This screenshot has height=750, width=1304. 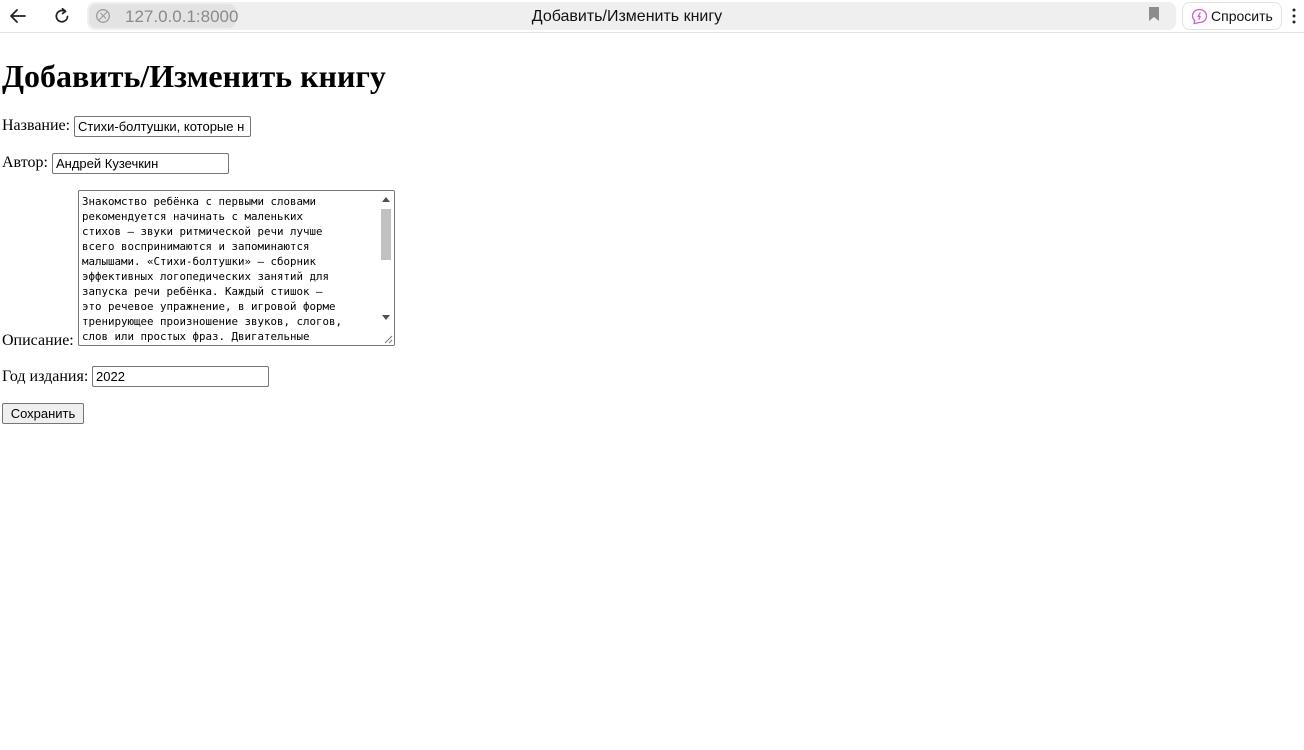 I want to click on save-button: Сохранить, so click(x=43, y=413).